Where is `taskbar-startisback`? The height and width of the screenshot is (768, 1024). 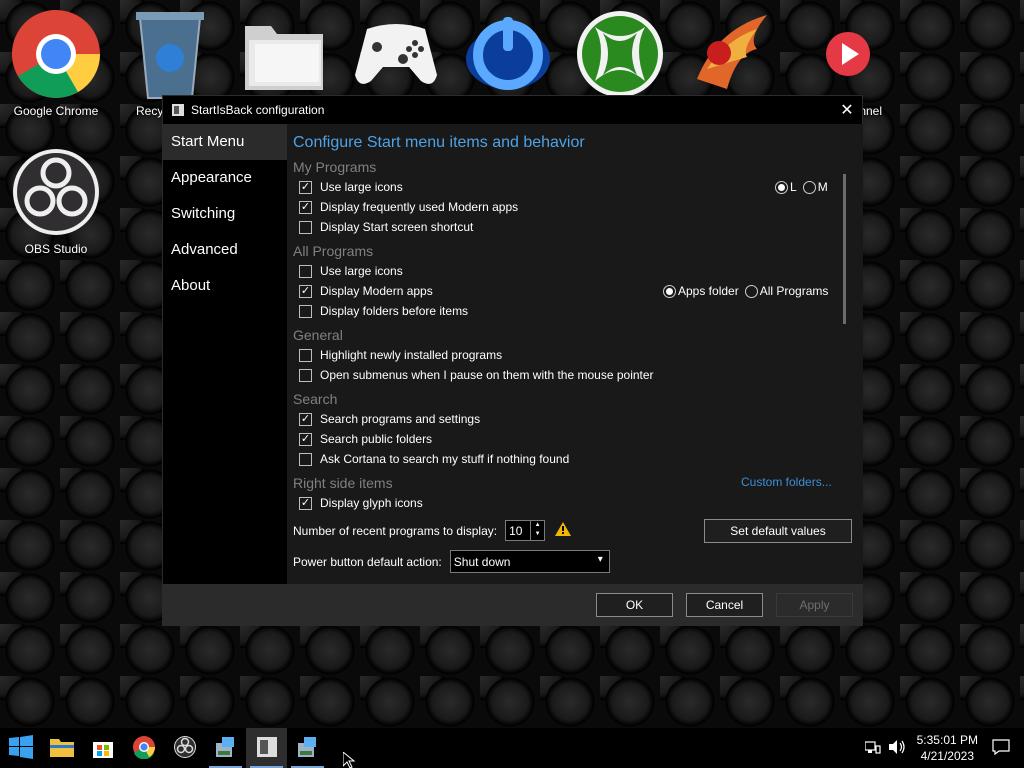 taskbar-startisback is located at coordinates (266, 748).